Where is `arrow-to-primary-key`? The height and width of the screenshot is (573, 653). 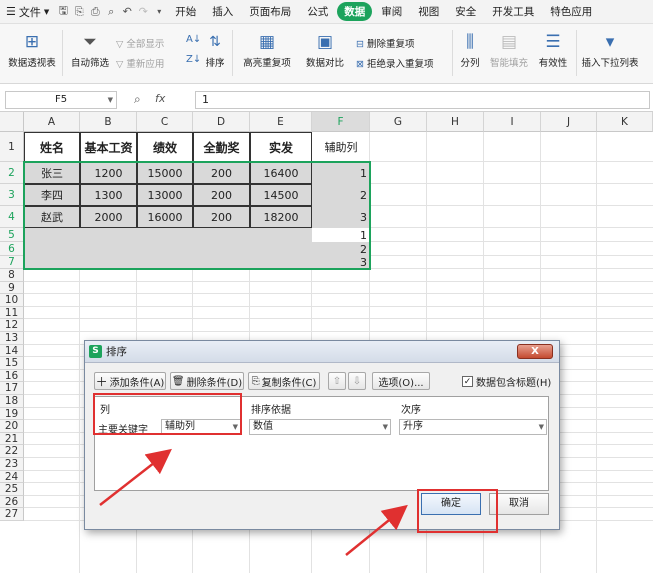
arrow-to-primary-key is located at coordinates (135, 477).